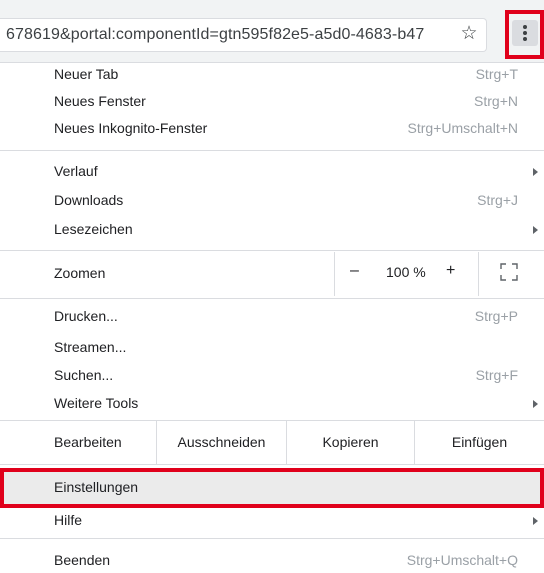 Image resolution: width=544 pixels, height=573 pixels. I want to click on highlight-box-settings, so click(272, 488).